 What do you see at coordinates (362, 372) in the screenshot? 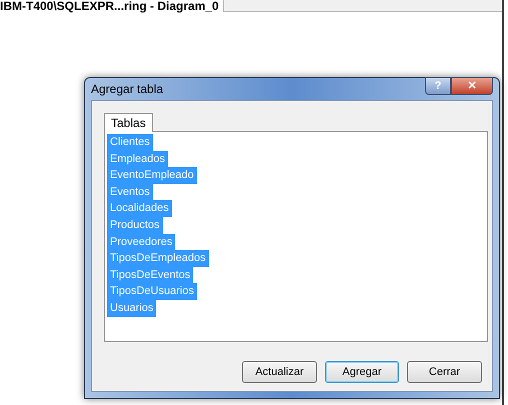
I see `dialog-button: Agregar` at bounding box center [362, 372].